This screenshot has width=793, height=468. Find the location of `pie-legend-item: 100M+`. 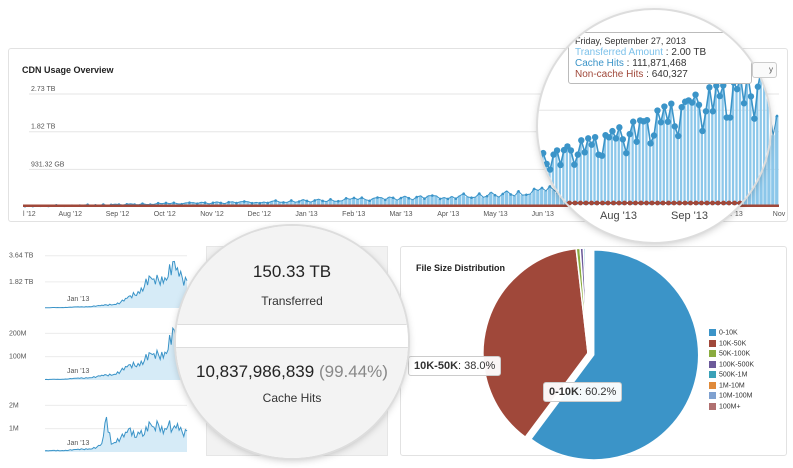

pie-legend-item: 100M+ is located at coordinates (725, 406).